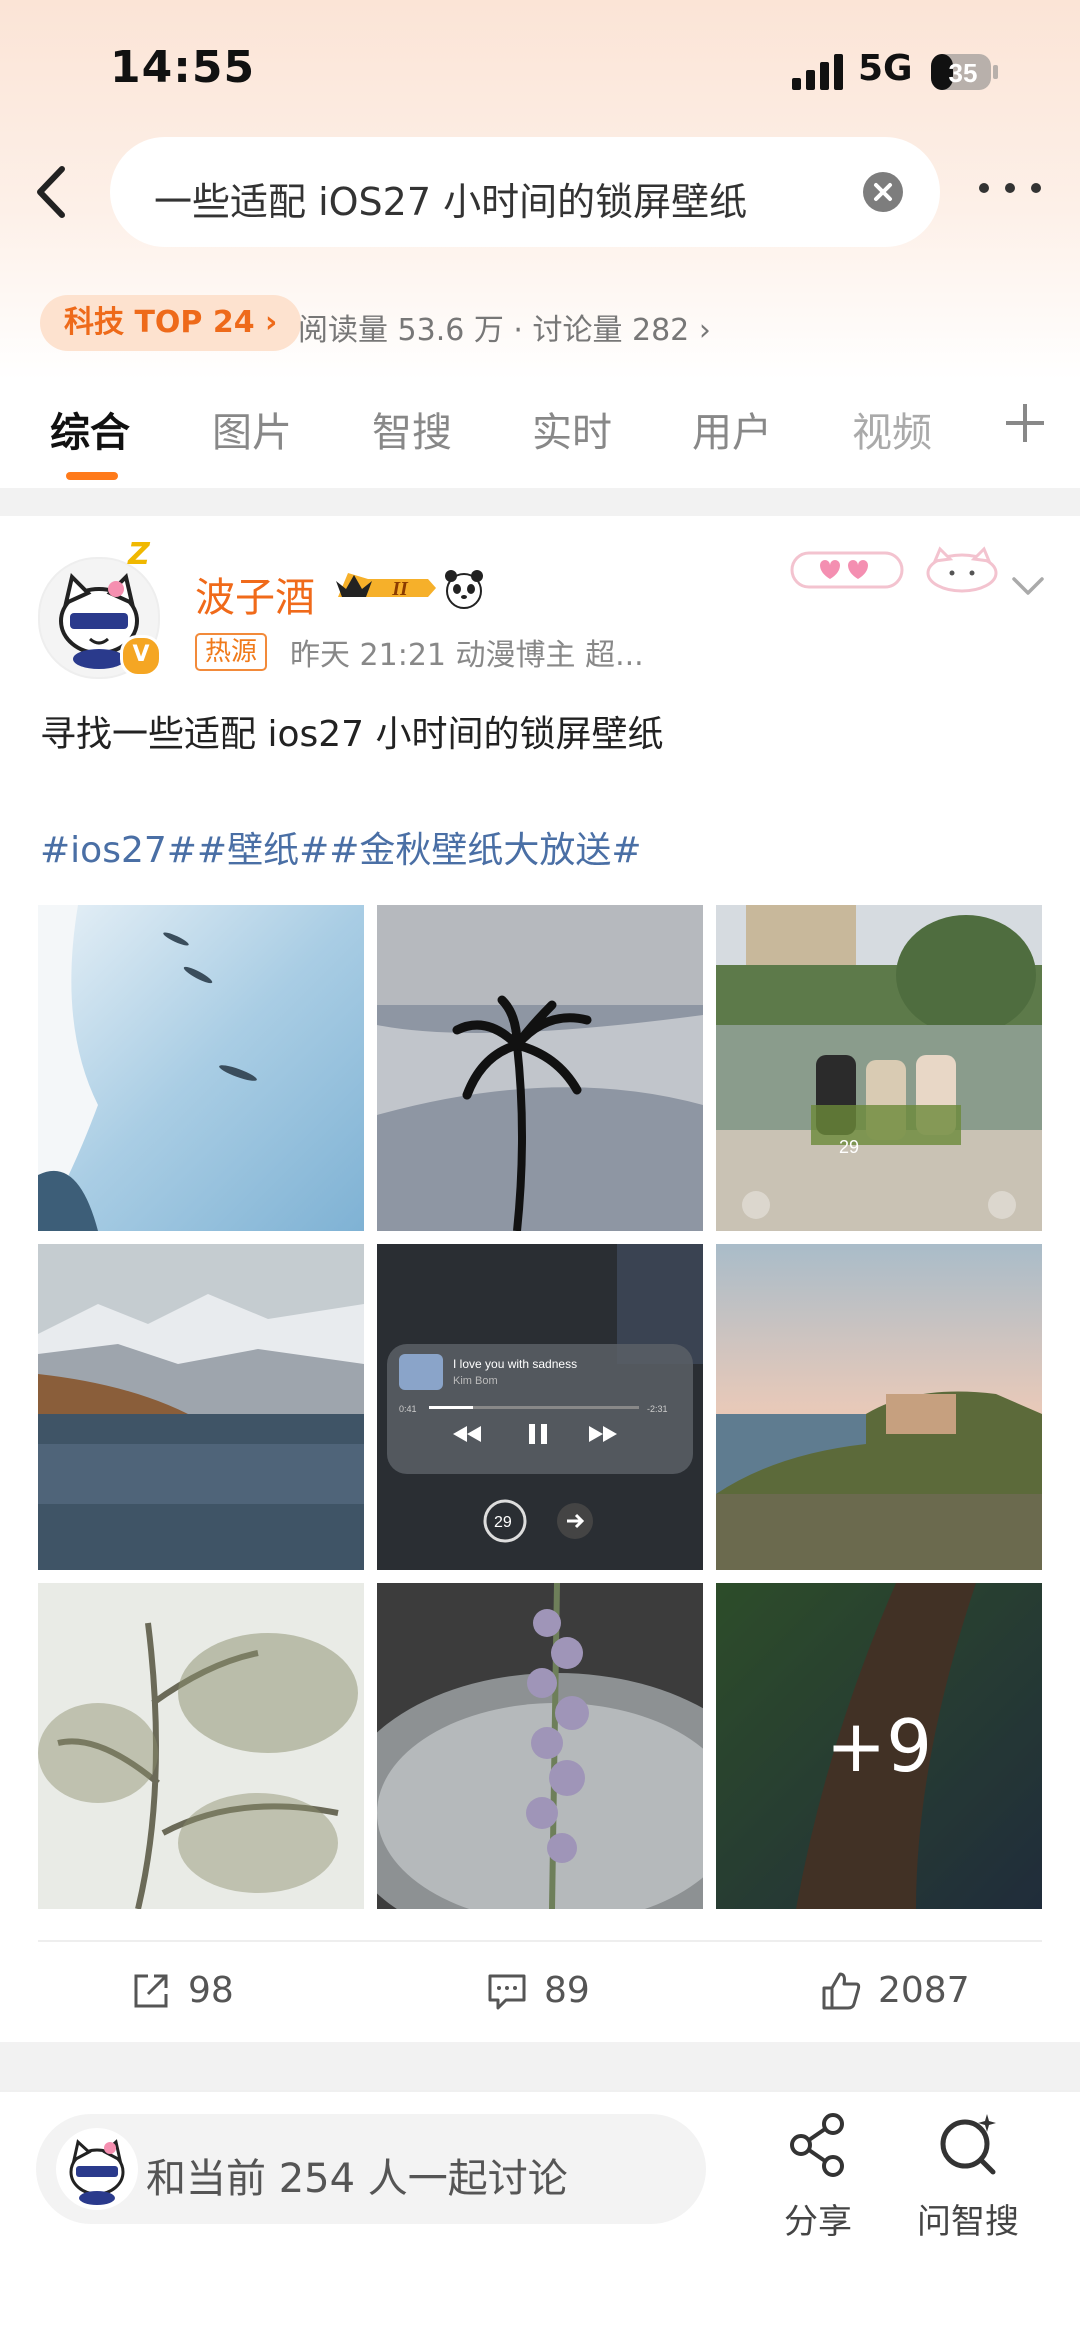  I want to click on like-count: 2087, so click(924, 1990).